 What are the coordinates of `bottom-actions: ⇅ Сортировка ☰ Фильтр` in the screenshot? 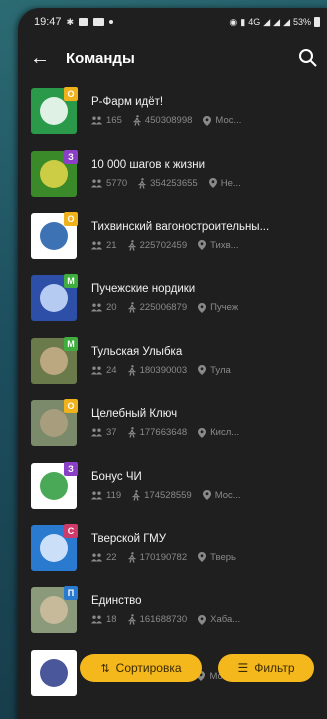 It's located at (198, 668).